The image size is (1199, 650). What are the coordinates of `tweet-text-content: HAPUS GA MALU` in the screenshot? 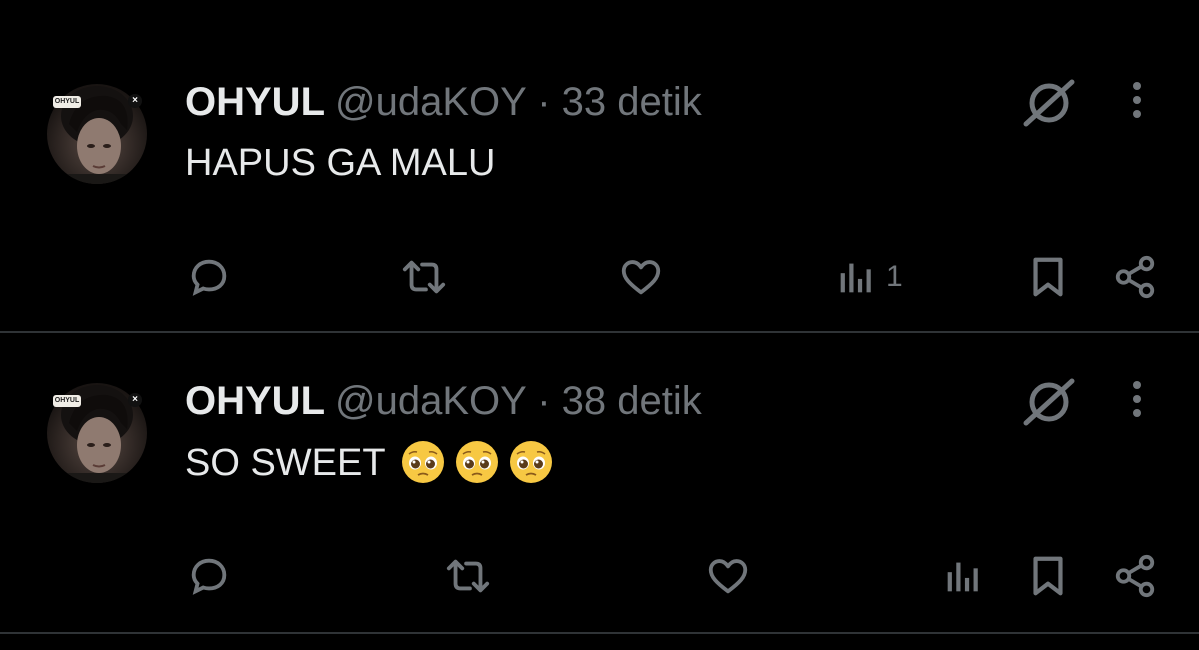 It's located at (340, 163).